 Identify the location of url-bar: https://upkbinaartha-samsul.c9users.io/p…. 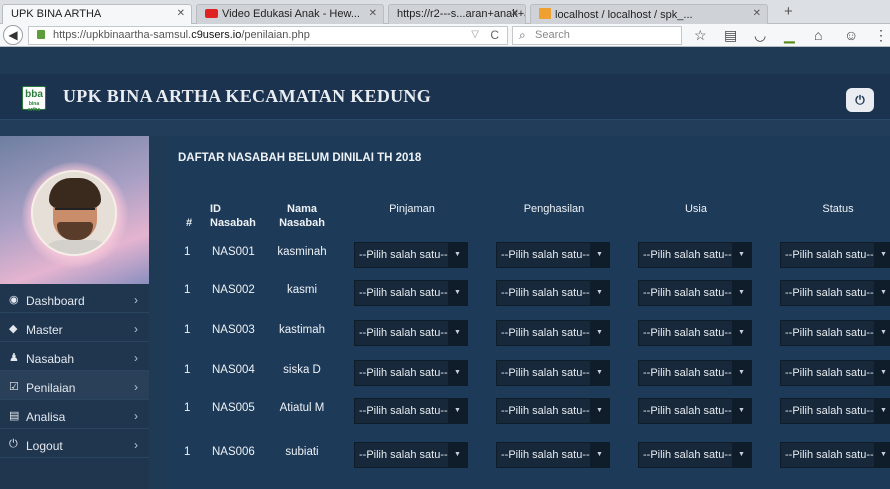
(268, 35).